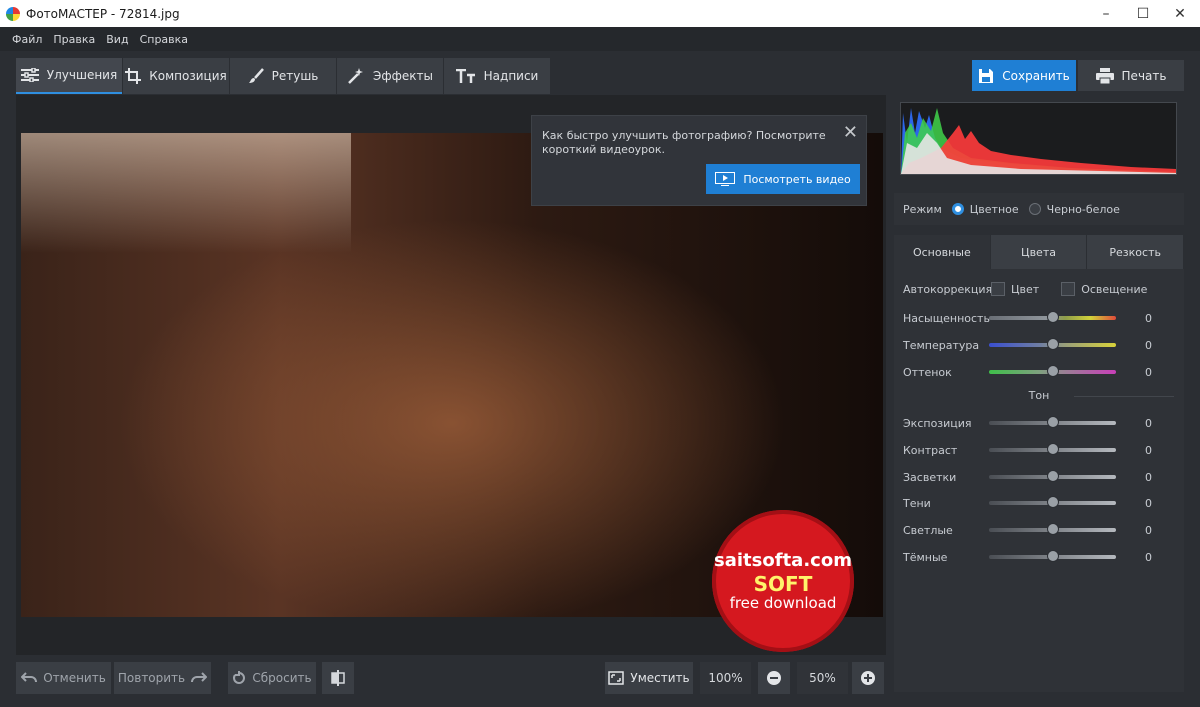 This screenshot has height=707, width=1200. I want to click on slider-highlights: Засветки 0, so click(1040, 477).